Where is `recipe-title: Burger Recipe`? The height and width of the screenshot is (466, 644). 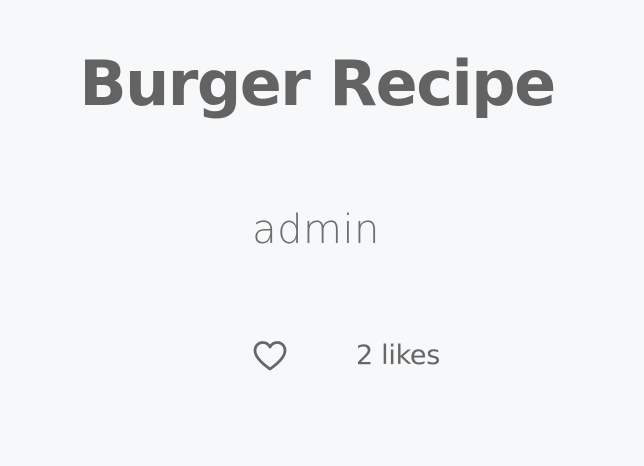 recipe-title: Burger Recipe is located at coordinates (317, 83).